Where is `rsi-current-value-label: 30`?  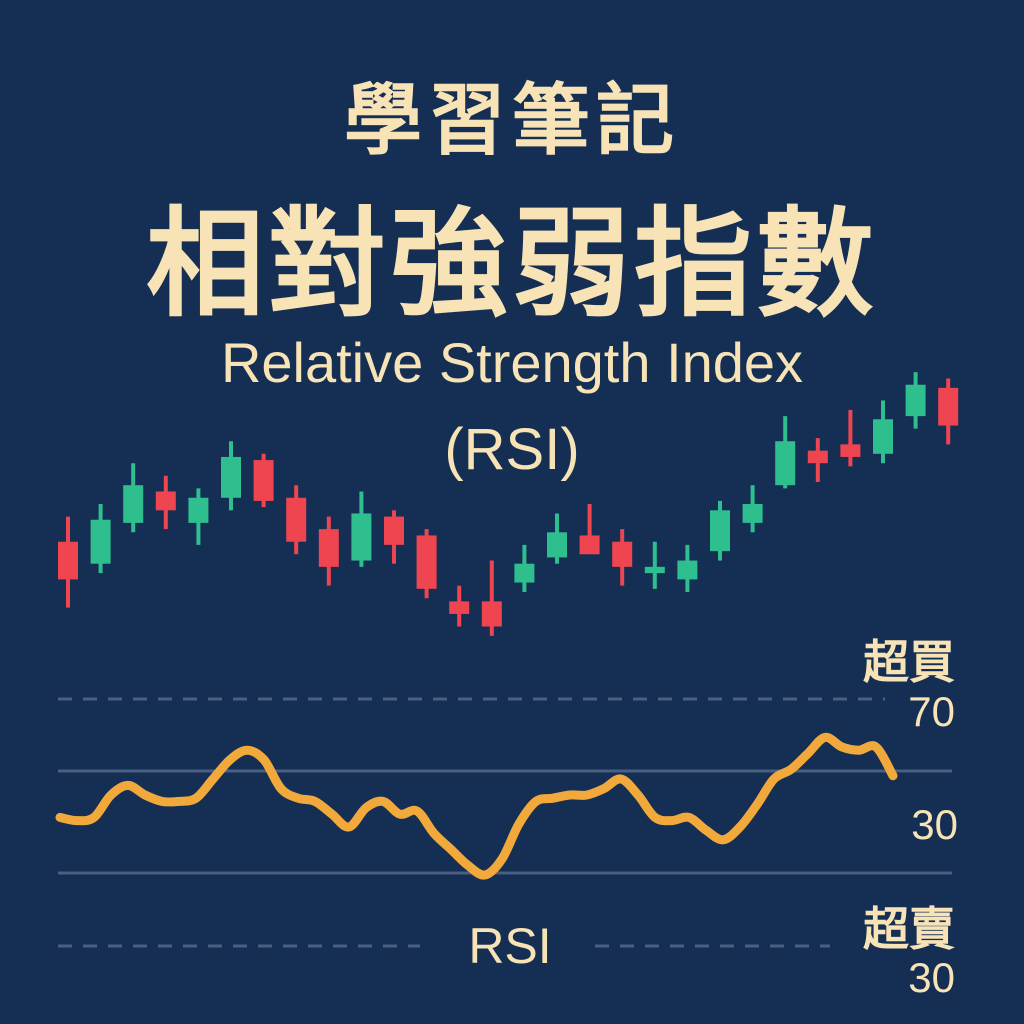 rsi-current-value-label: 30 is located at coordinates (934, 824).